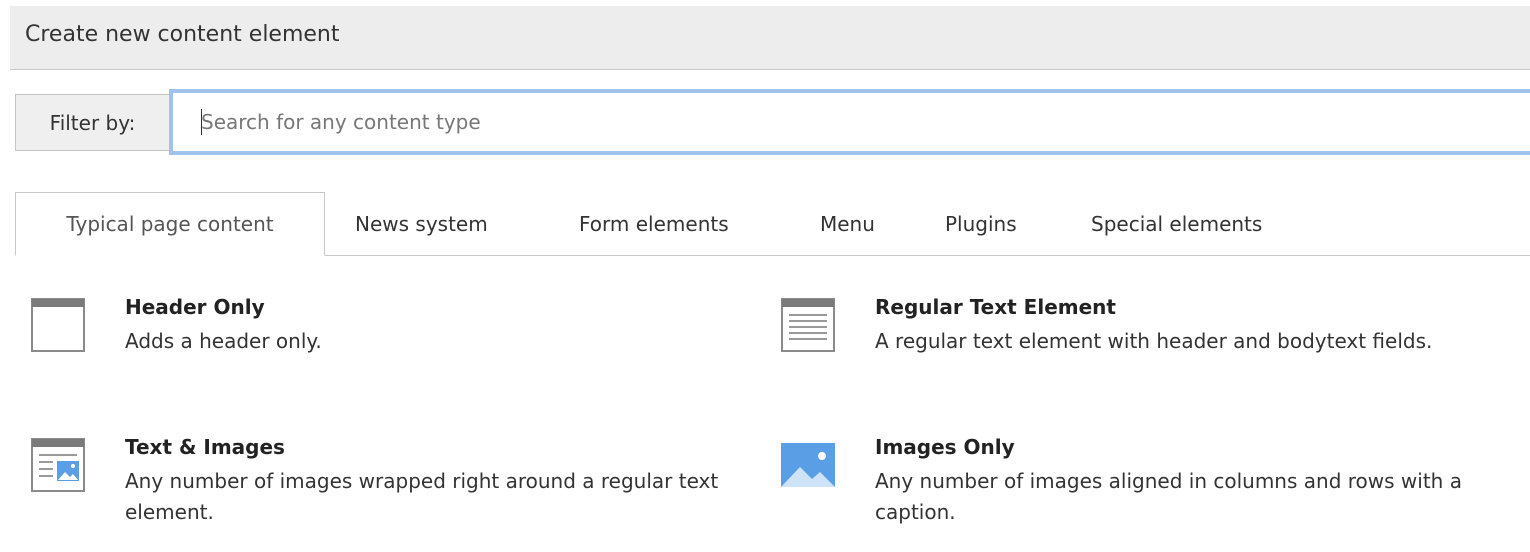 This screenshot has width=1530, height=552. Describe the element at coordinates (380, 335) in the screenshot. I see `content-element-header-only: Header Only Adds a header only.` at that location.